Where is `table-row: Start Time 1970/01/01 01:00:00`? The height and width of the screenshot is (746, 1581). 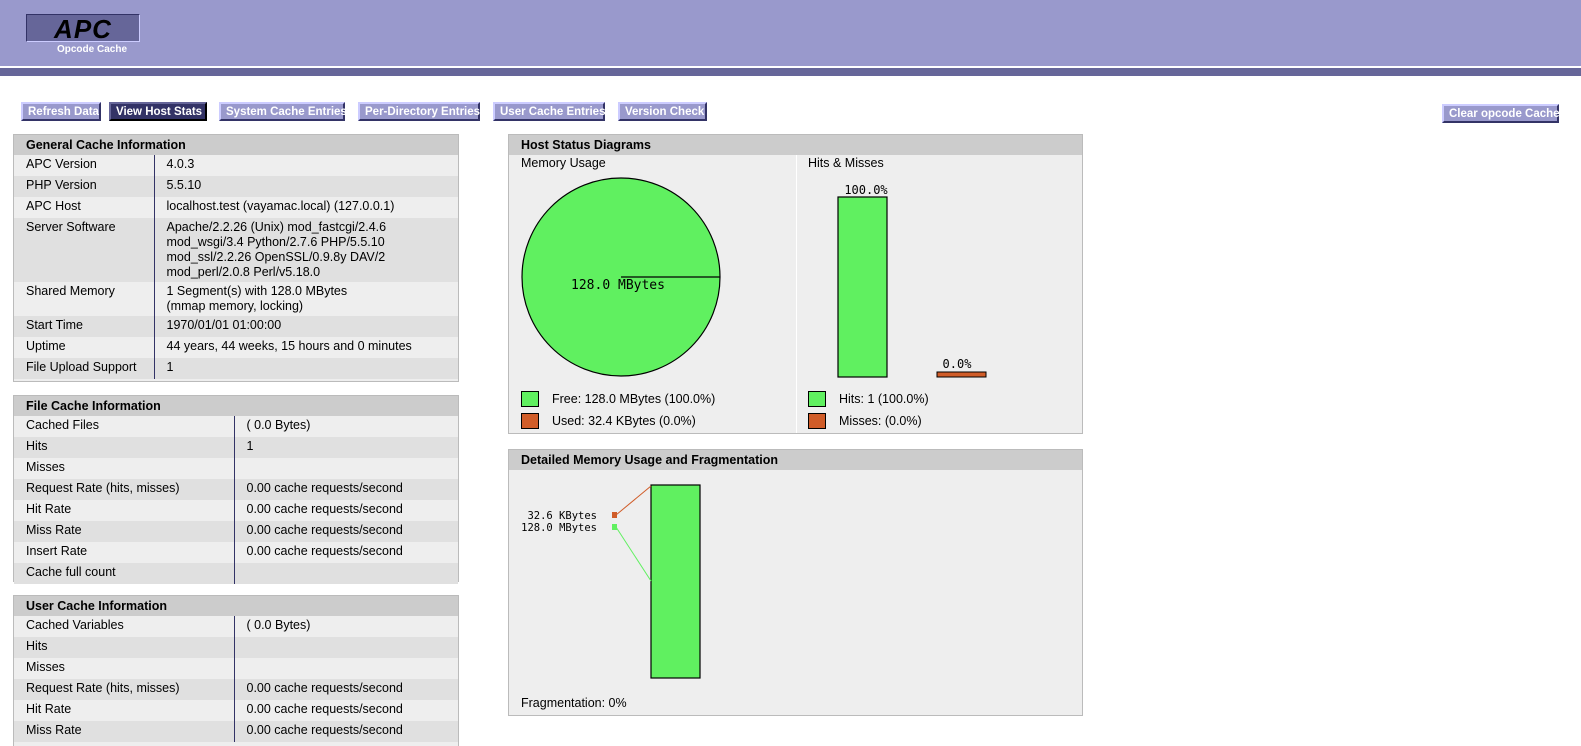
table-row: Start Time 1970/01/01 01:00:00 is located at coordinates (236, 326).